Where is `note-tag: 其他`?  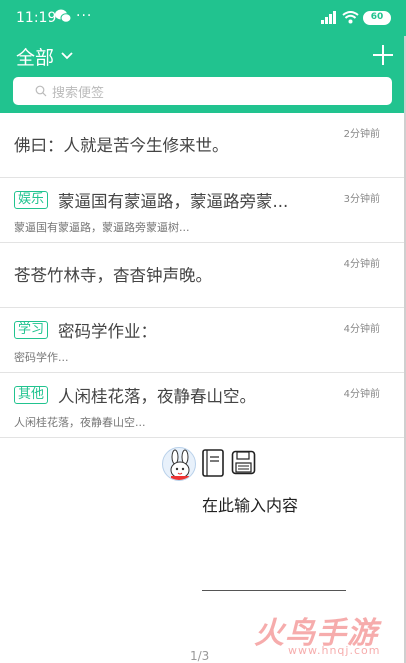
note-tag: 其他 is located at coordinates (31, 395).